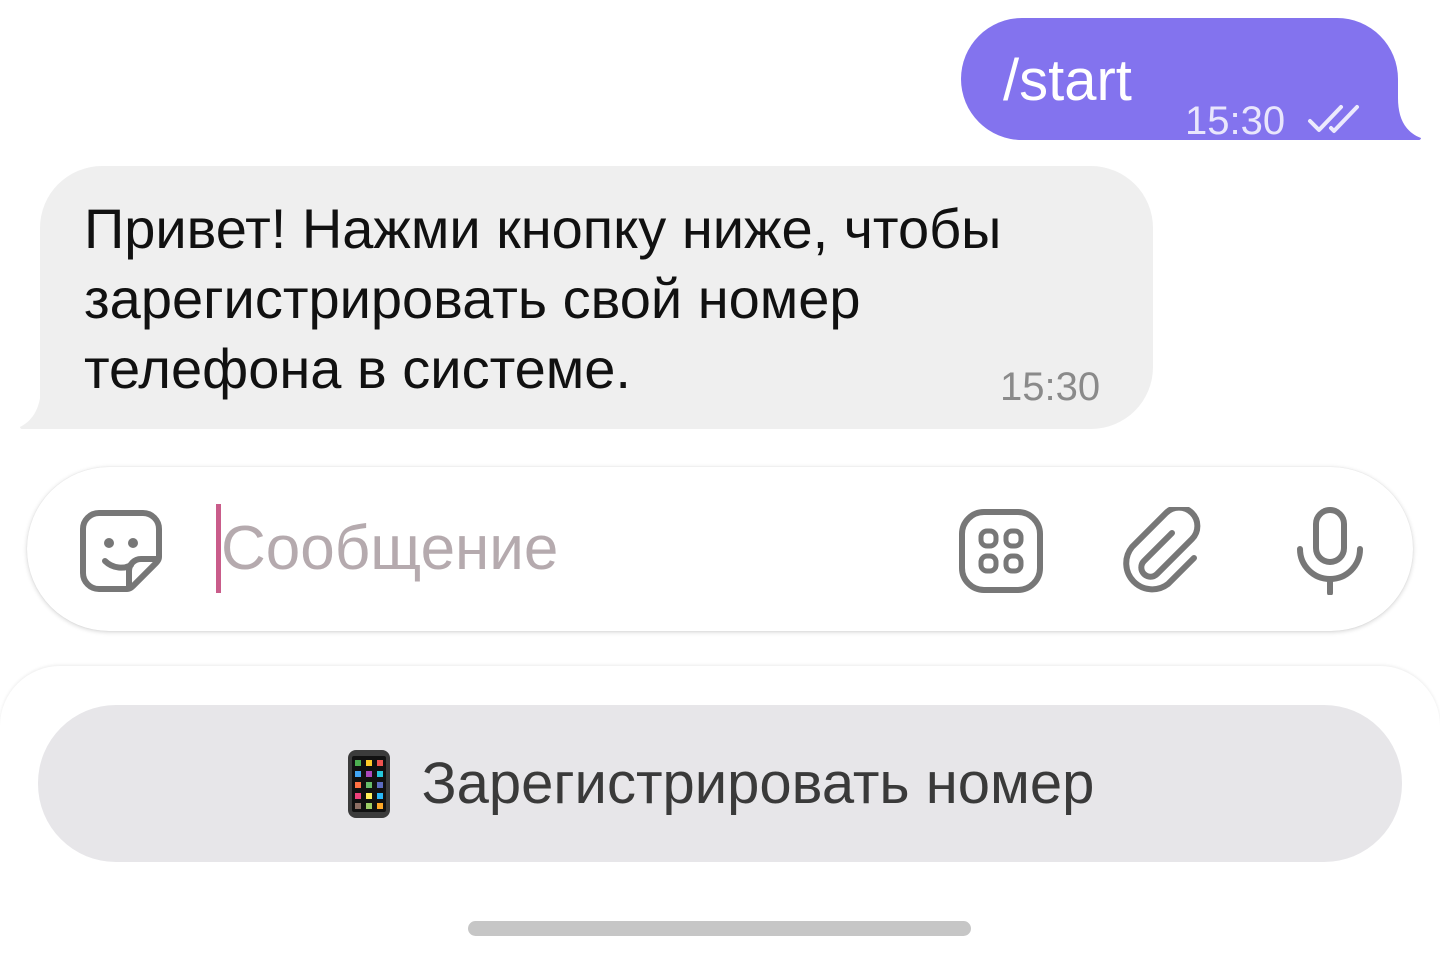 The height and width of the screenshot is (956, 1440). What do you see at coordinates (1179, 80) in the screenshot?
I see `outgoing-message: /start 15:30` at bounding box center [1179, 80].